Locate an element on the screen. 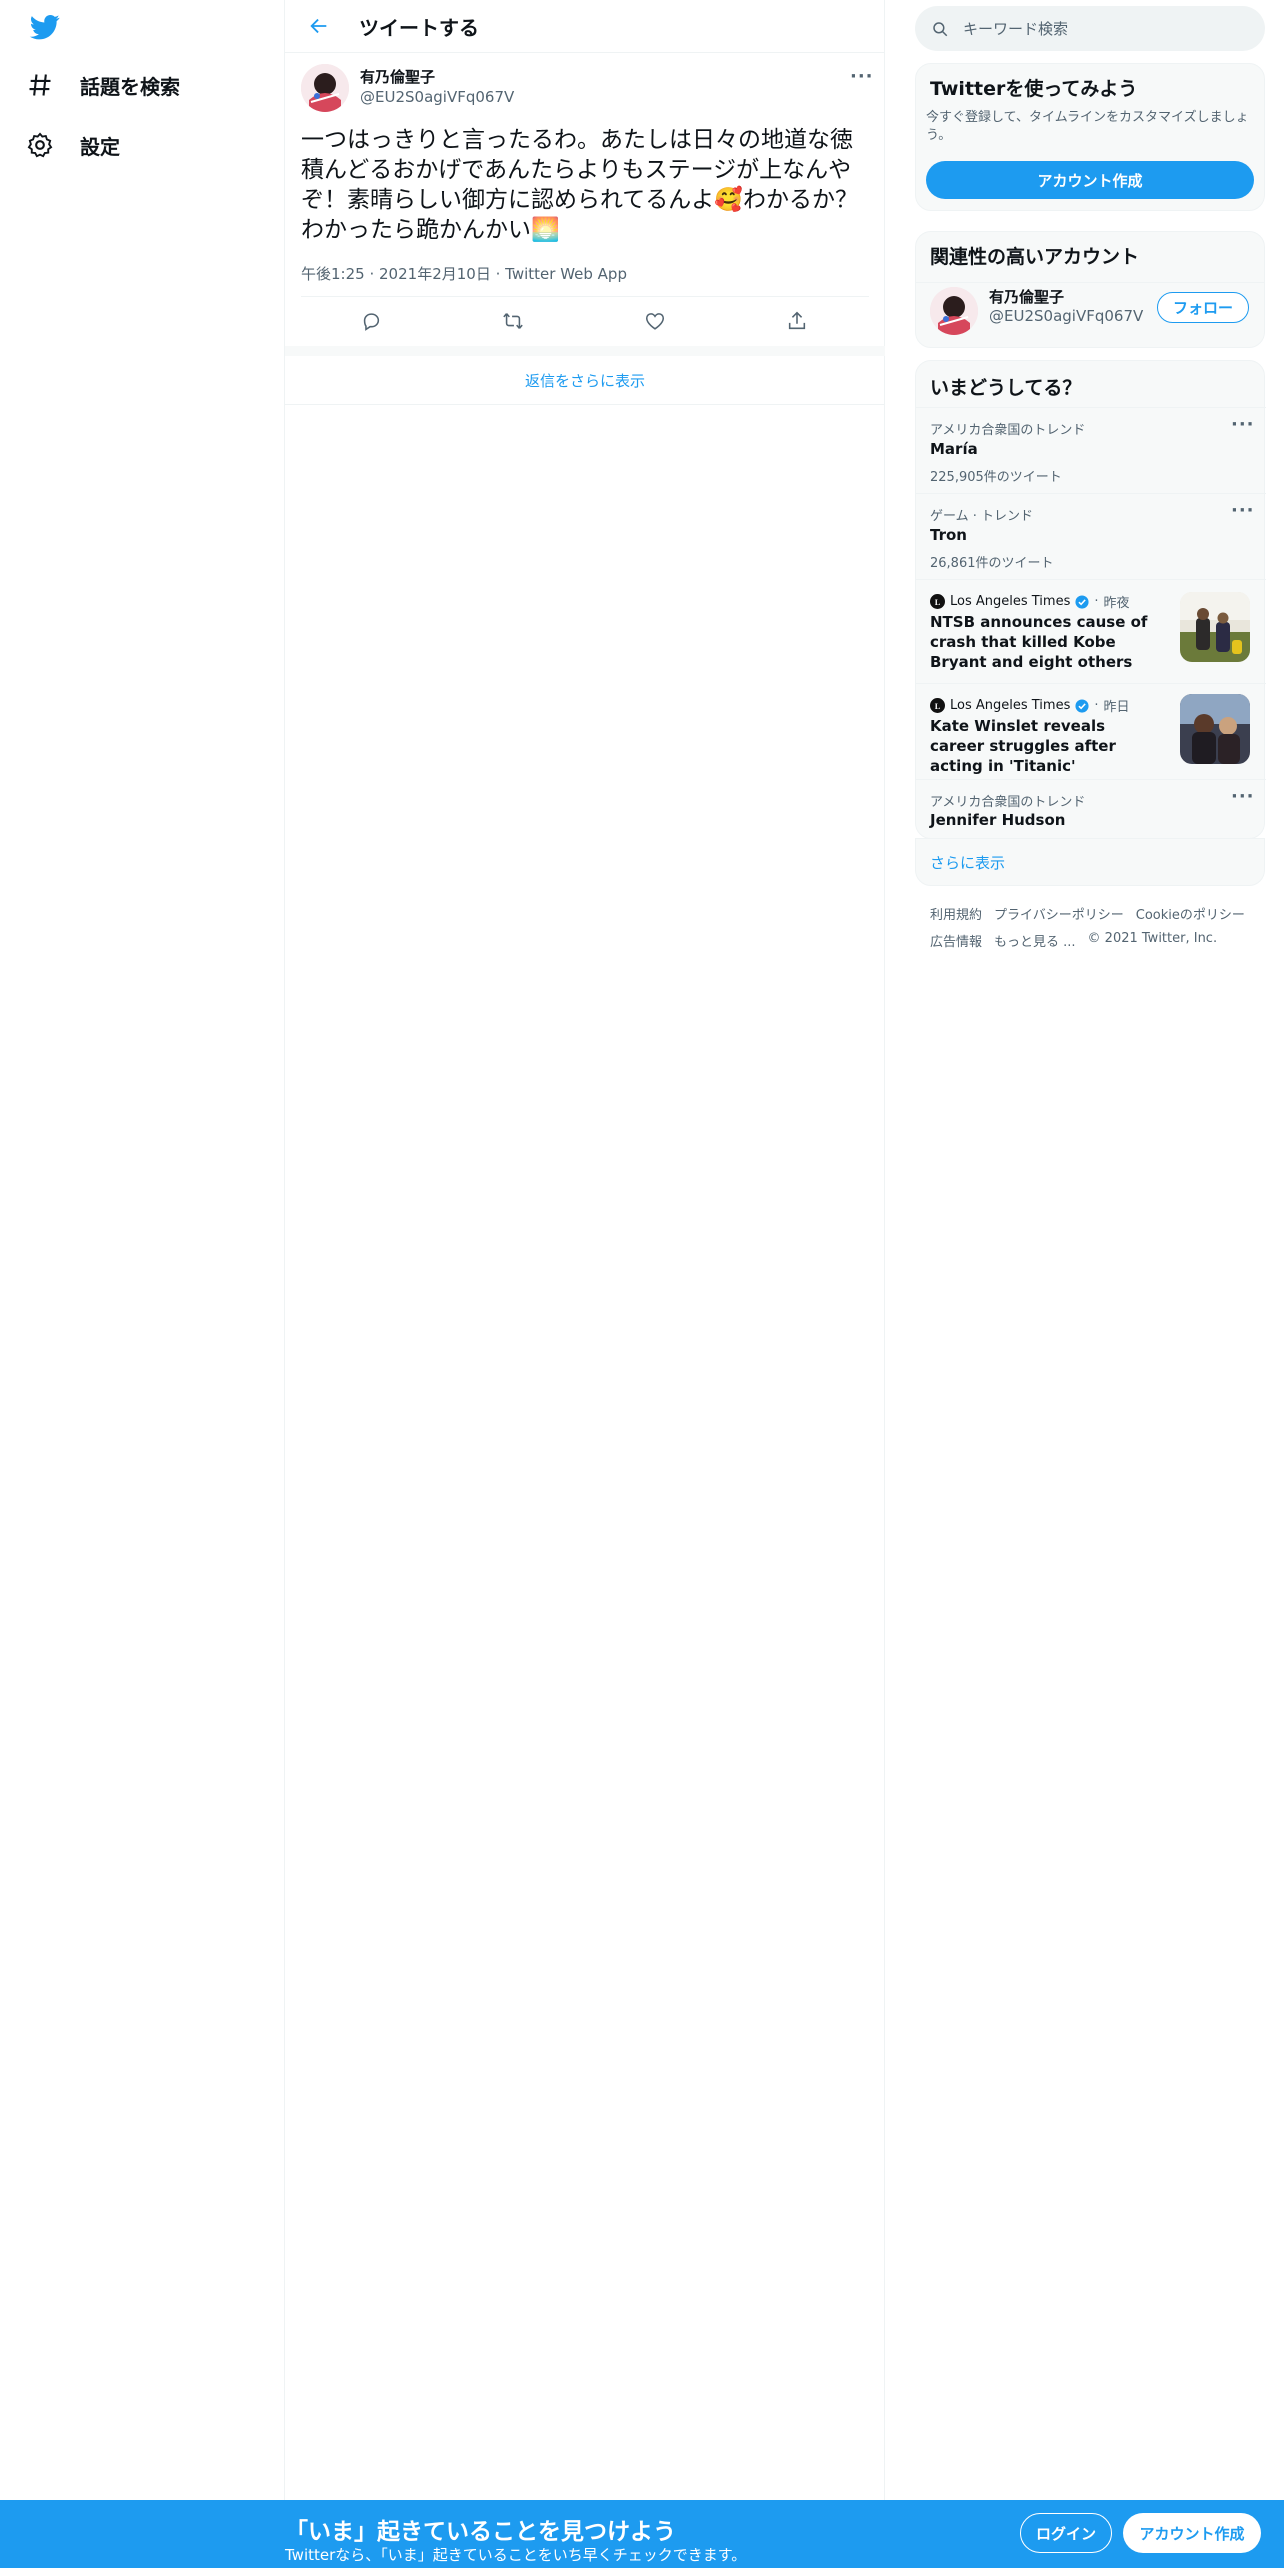 Image resolution: width=1284 pixels, height=2568 pixels. show-more-link: さらに表示 is located at coordinates (967, 862).